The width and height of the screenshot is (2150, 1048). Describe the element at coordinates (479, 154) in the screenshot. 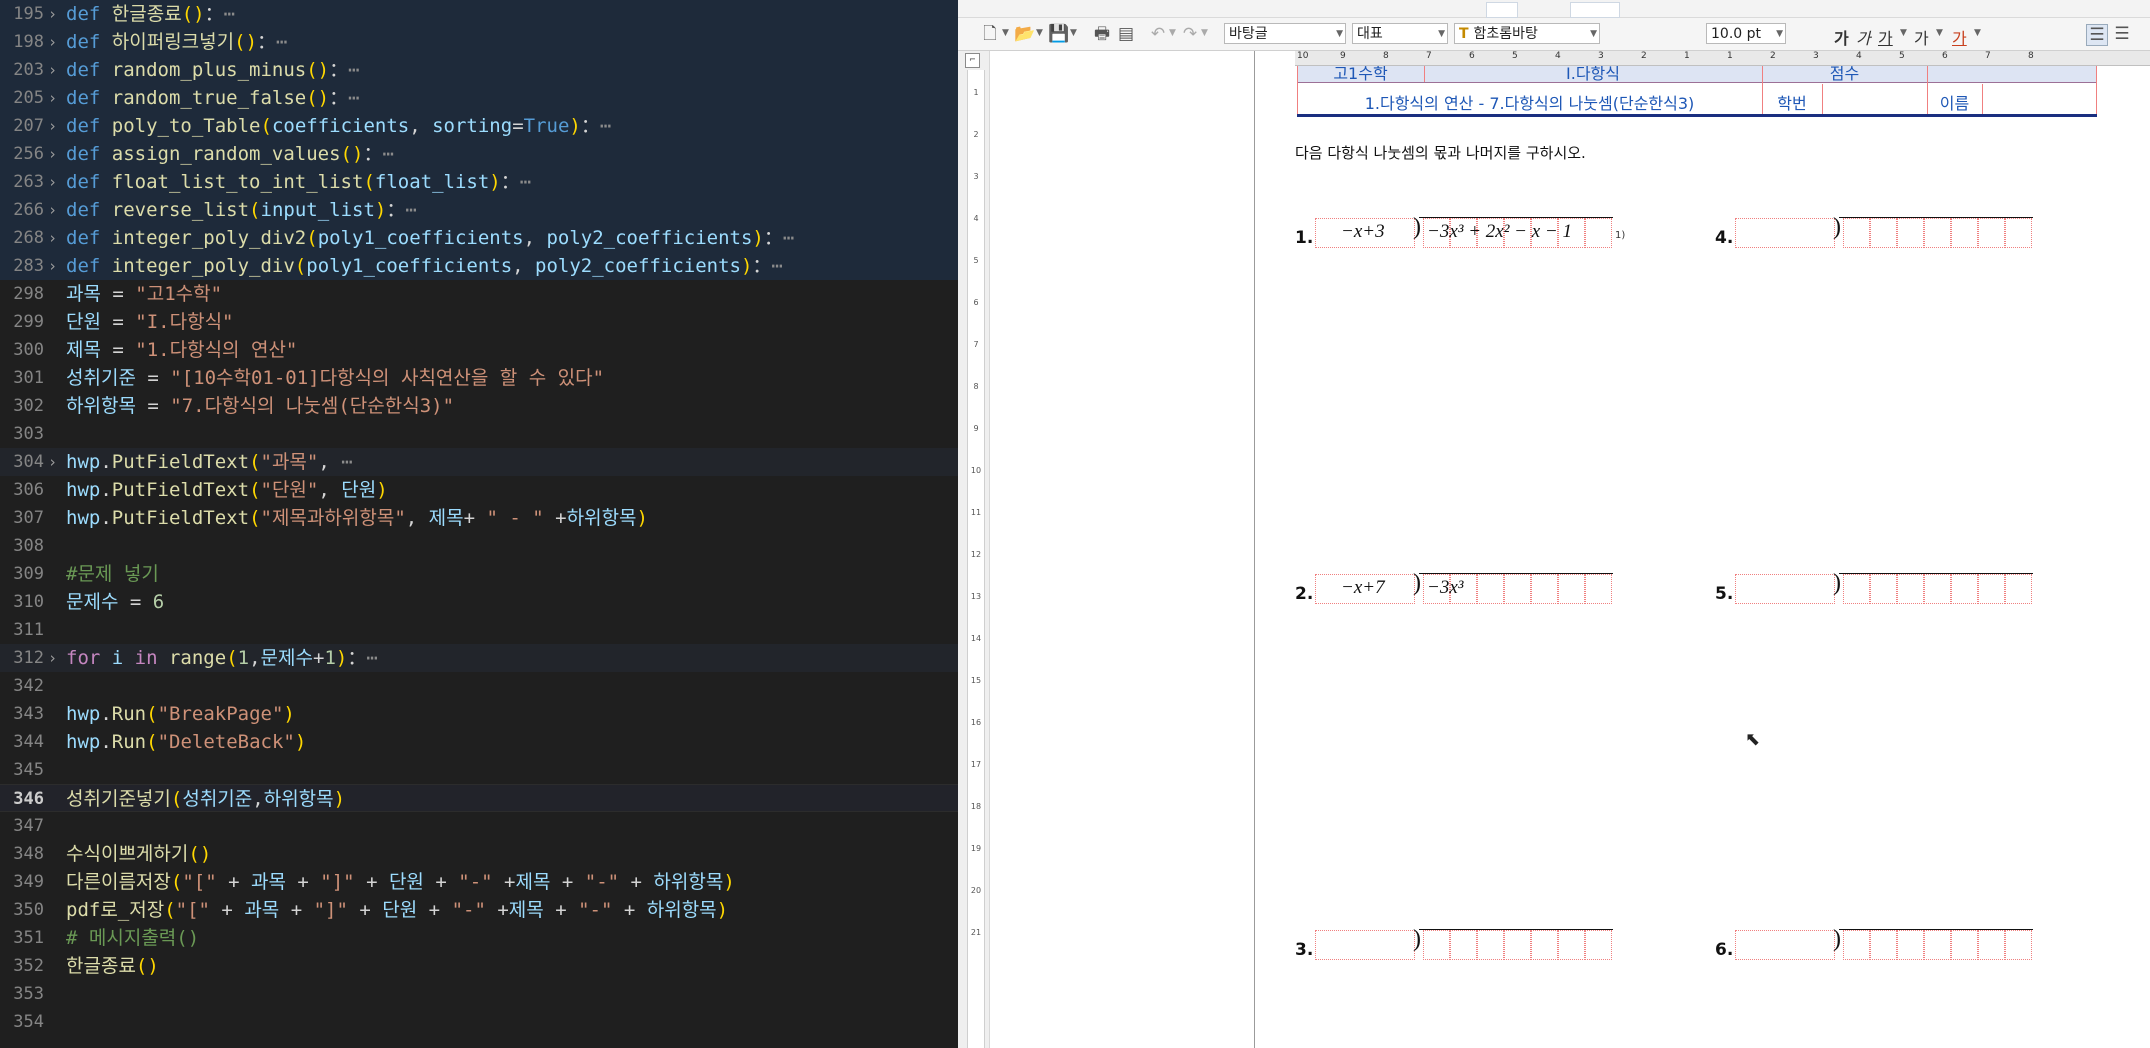

I see `code-line: 256 › def assign_random_values()：⋯` at that location.